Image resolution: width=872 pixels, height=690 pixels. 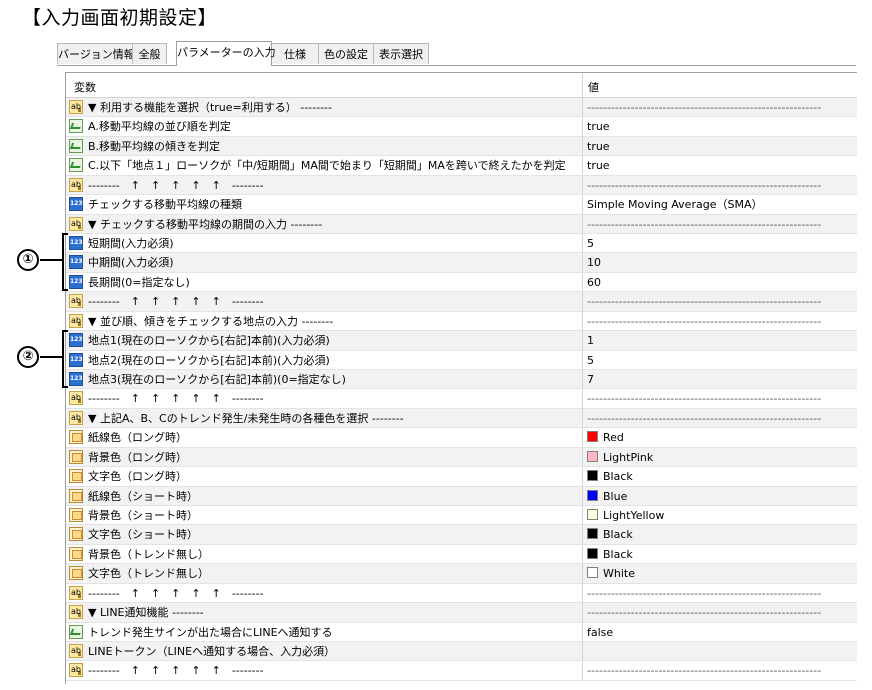 What do you see at coordinates (295, 53) in the screenshot?
I see `tab-specification: 仕様` at bounding box center [295, 53].